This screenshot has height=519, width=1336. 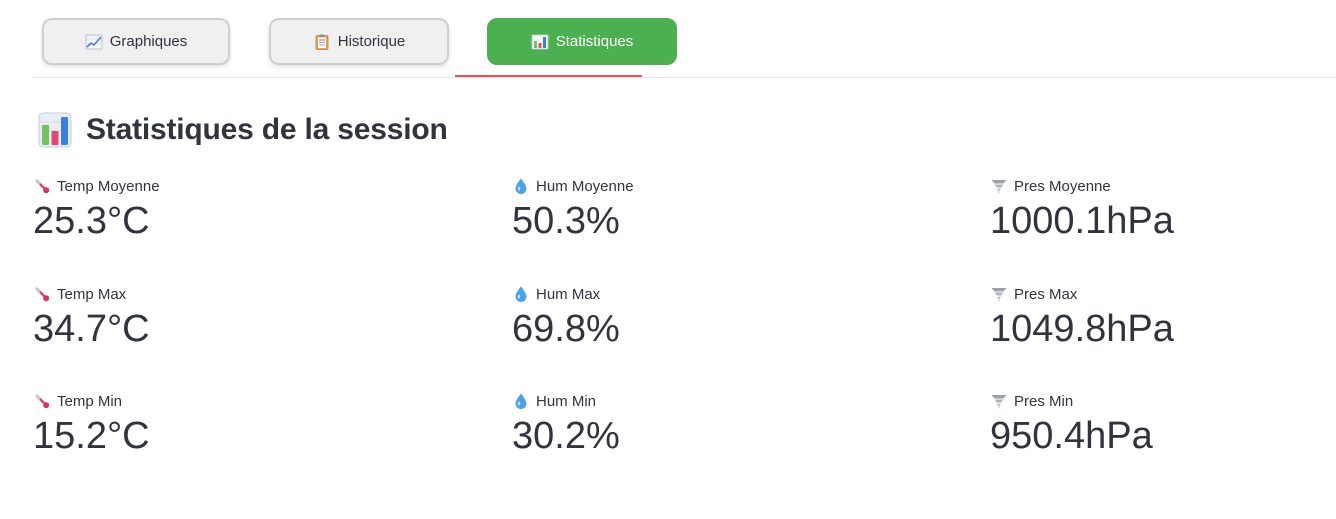 I want to click on metric-pres-avg: Pres Moyenne 1000.1hPa, so click(x=1082, y=210).